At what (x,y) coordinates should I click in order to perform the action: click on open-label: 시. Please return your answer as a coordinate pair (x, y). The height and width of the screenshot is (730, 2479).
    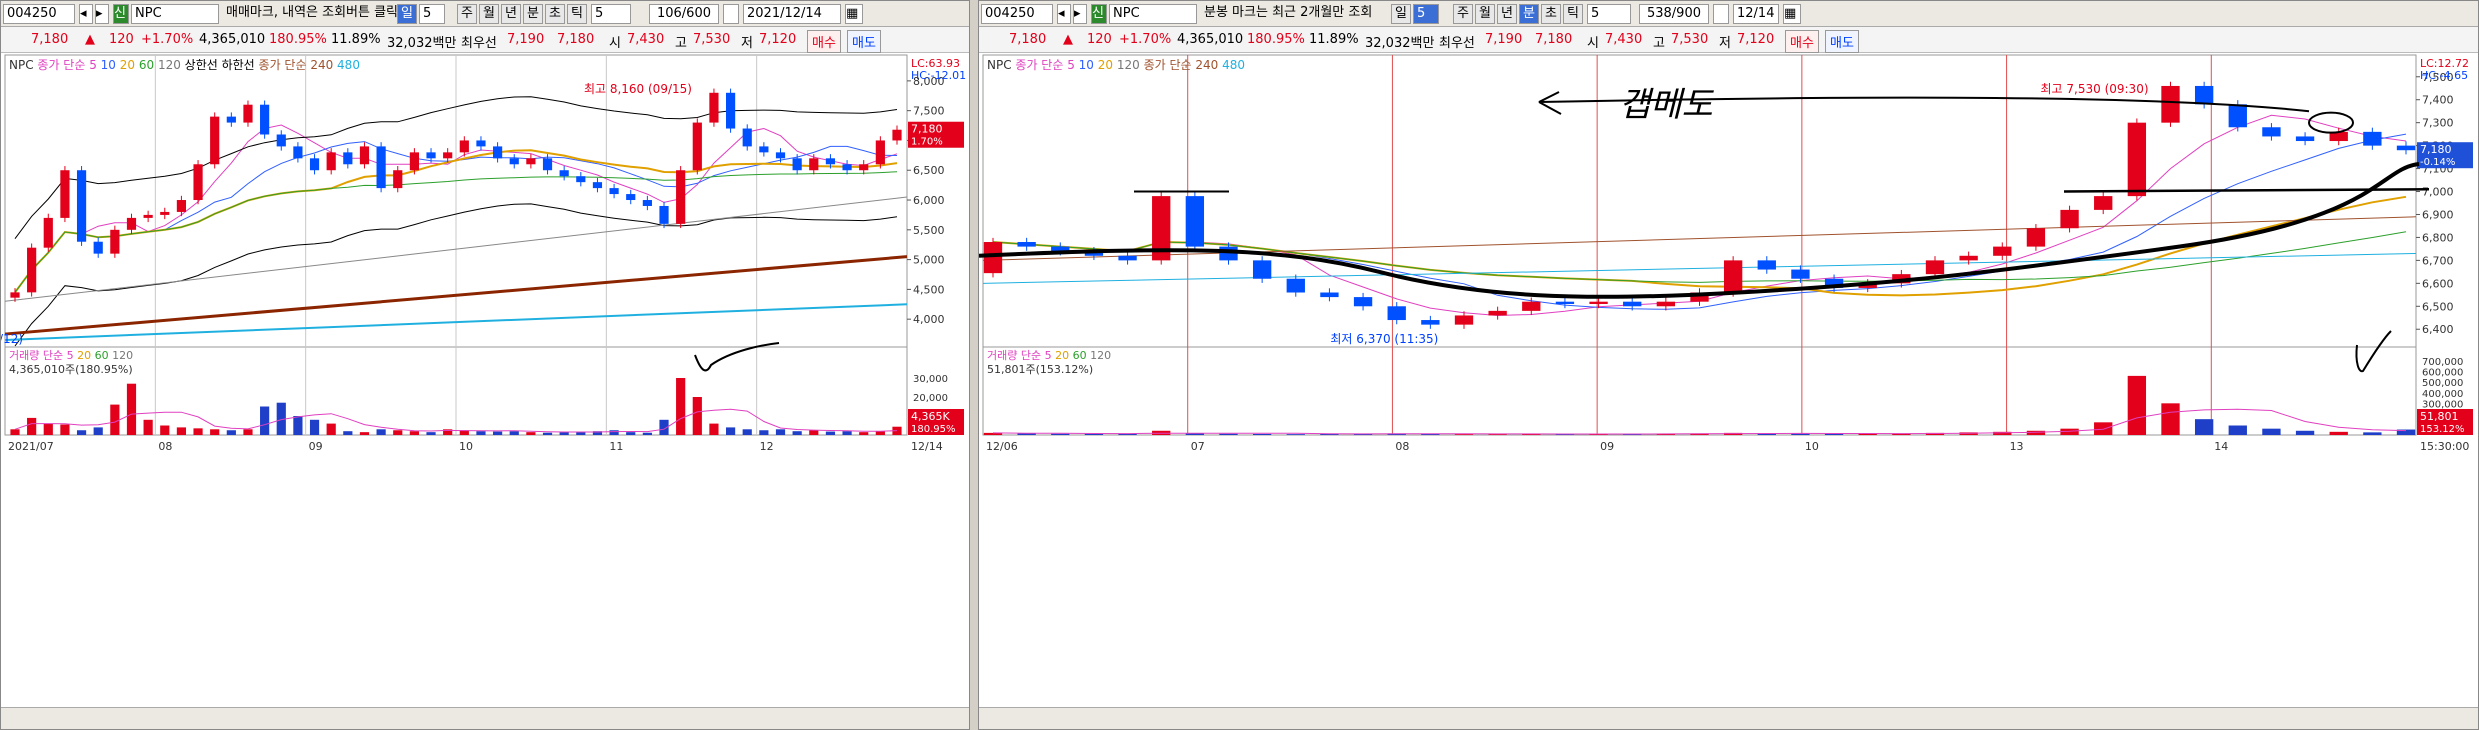
    Looking at the image, I should click on (1593, 43).